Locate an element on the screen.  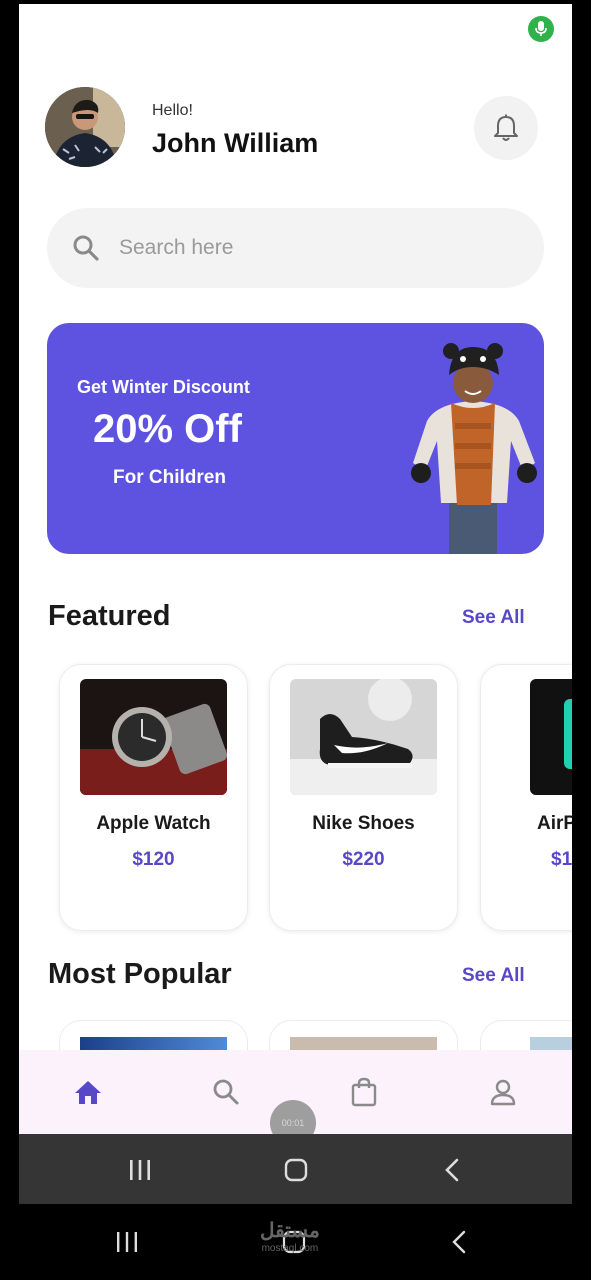
search-input is located at coordinates (309, 248).